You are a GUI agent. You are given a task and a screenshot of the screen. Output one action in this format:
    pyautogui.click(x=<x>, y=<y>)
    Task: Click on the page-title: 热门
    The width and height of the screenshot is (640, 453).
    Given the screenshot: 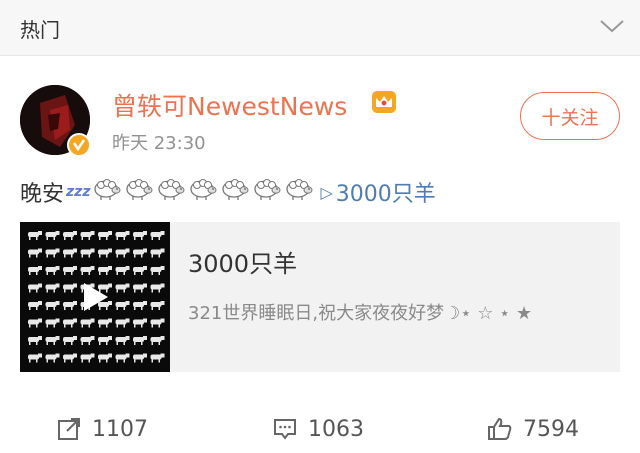 What is the action you would take?
    pyautogui.click(x=40, y=30)
    